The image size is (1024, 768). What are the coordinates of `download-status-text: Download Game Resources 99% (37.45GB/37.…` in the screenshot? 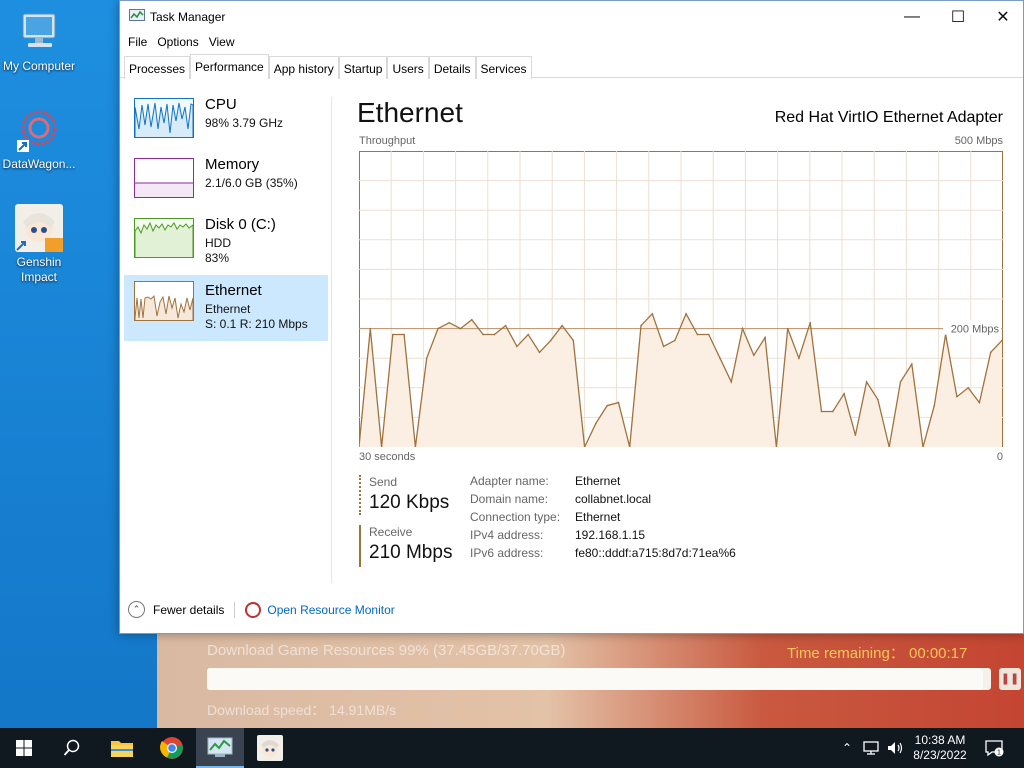 It's located at (386, 650).